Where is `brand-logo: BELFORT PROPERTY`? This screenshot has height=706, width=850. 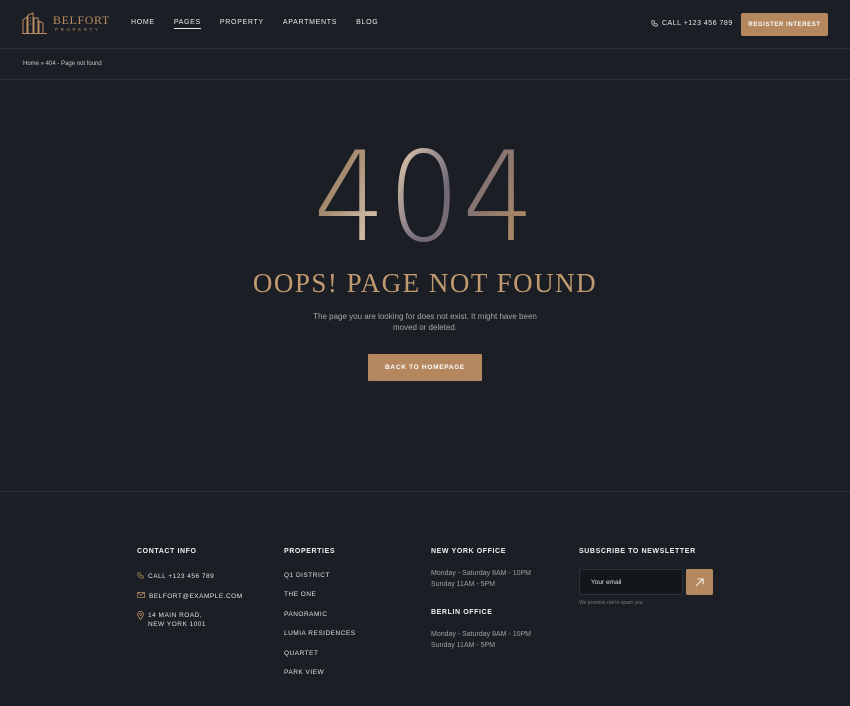
brand-logo: BELFORT PROPERTY is located at coordinates (66, 23).